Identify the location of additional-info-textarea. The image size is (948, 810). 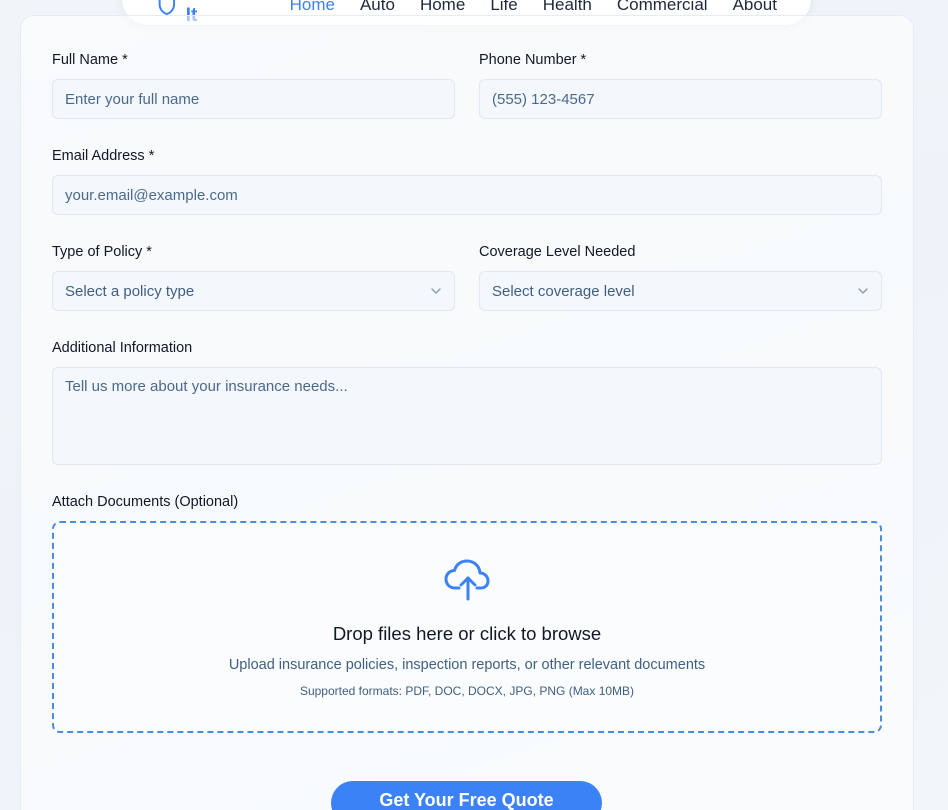
(467, 418).